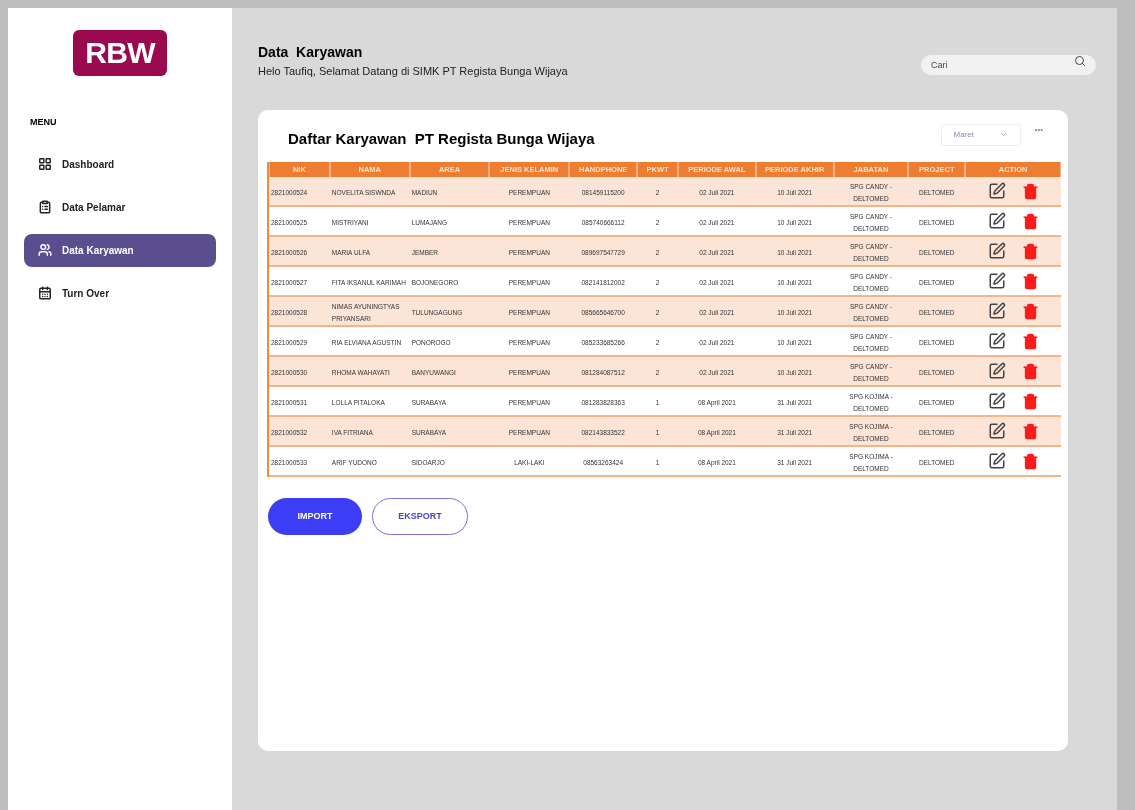  What do you see at coordinates (120, 164) in the screenshot?
I see `sidebar-item: Dashboard` at bounding box center [120, 164].